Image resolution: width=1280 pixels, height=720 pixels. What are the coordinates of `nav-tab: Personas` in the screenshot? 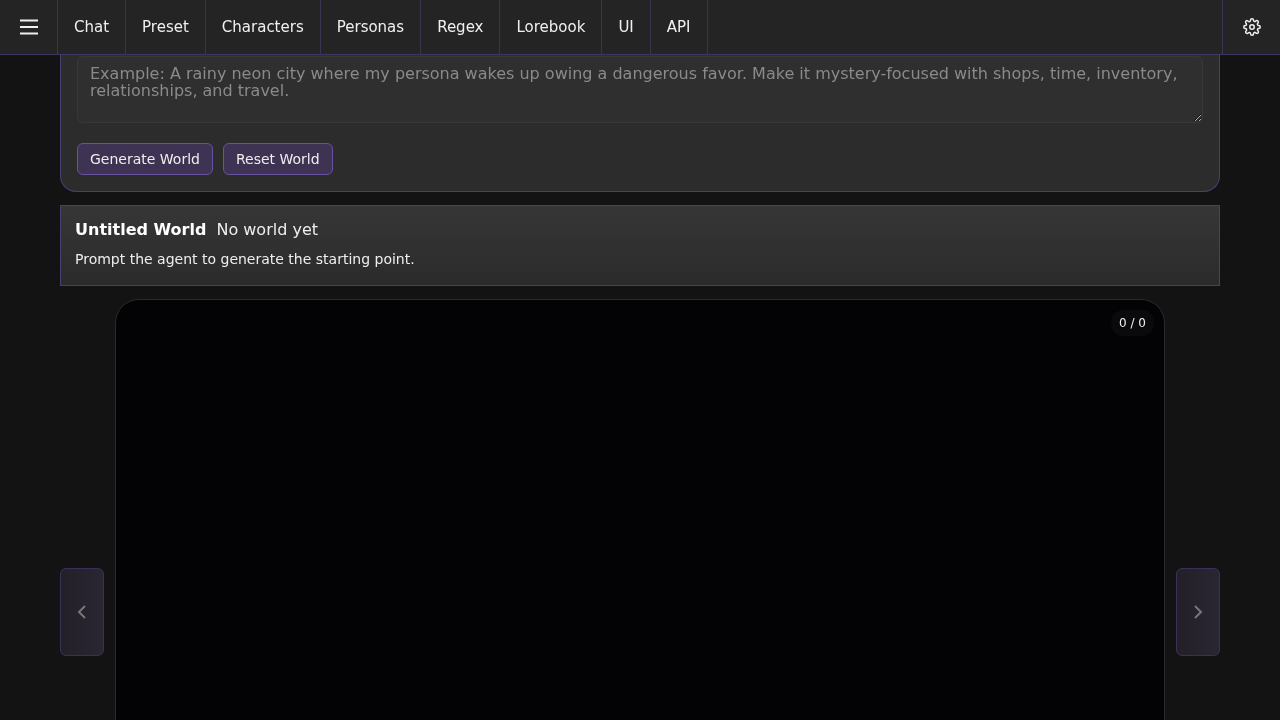 It's located at (371, 27).